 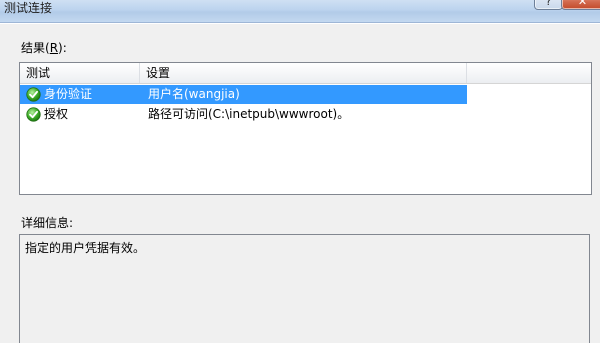 I want to click on results-label: 结果(R):, so click(x=44, y=48).